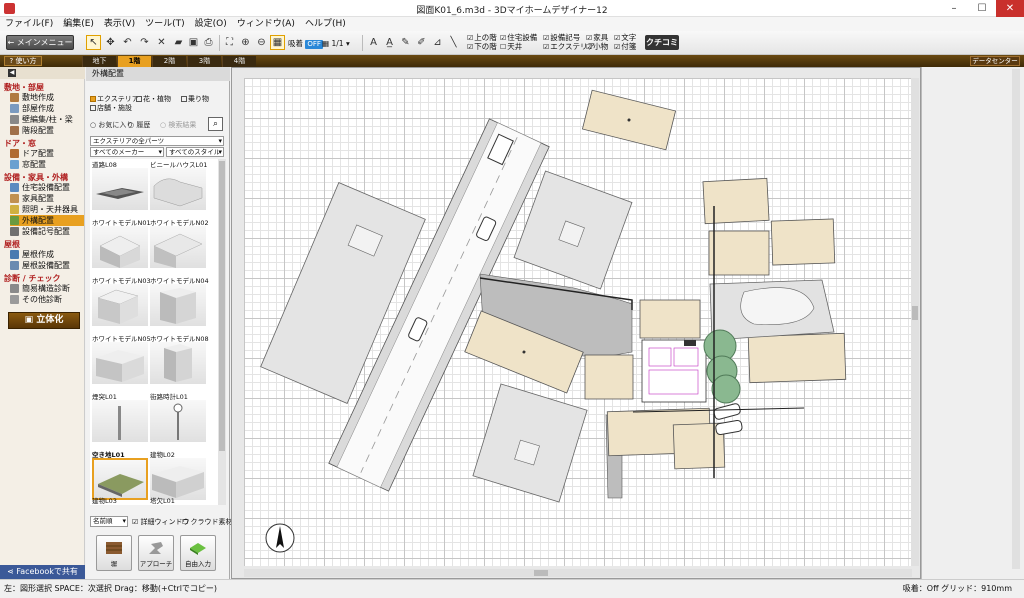  What do you see at coordinates (161, 42) in the screenshot?
I see `delete-icon: ✕` at bounding box center [161, 42].